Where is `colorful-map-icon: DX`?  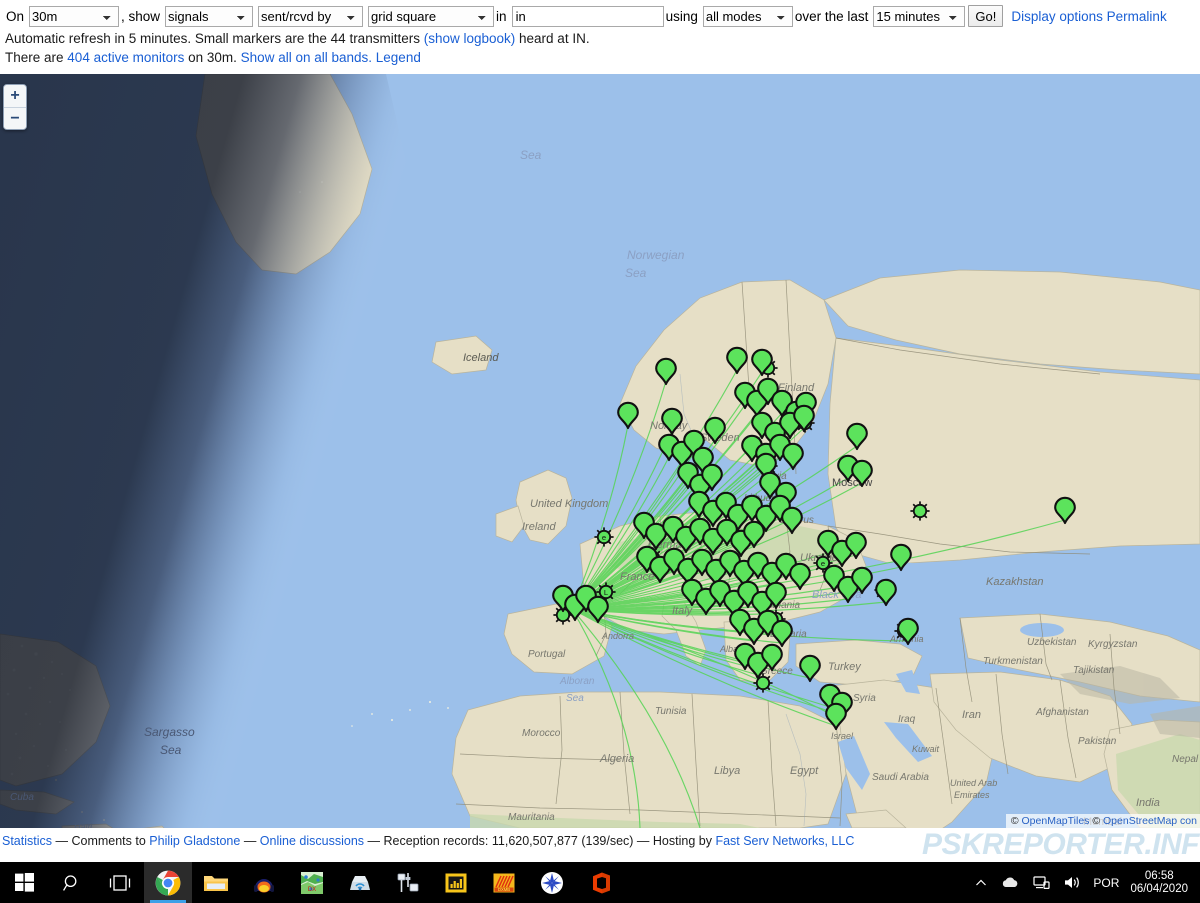
colorful-map-icon: DX is located at coordinates (312, 882).